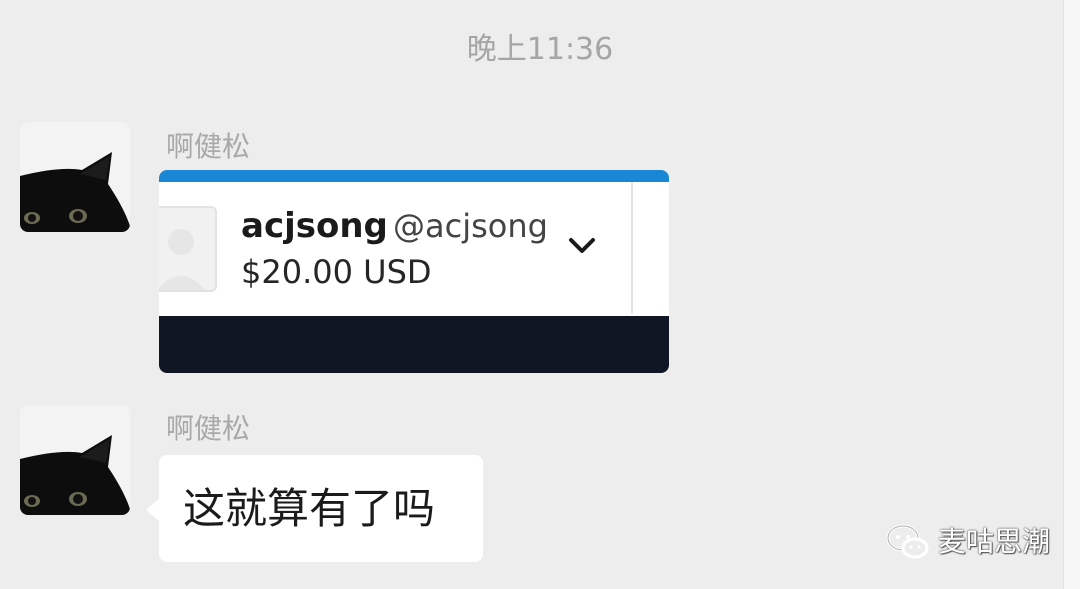 Image resolution: width=1080 pixels, height=589 pixels. I want to click on message-bubble: 这就算有了吗, so click(321, 508).